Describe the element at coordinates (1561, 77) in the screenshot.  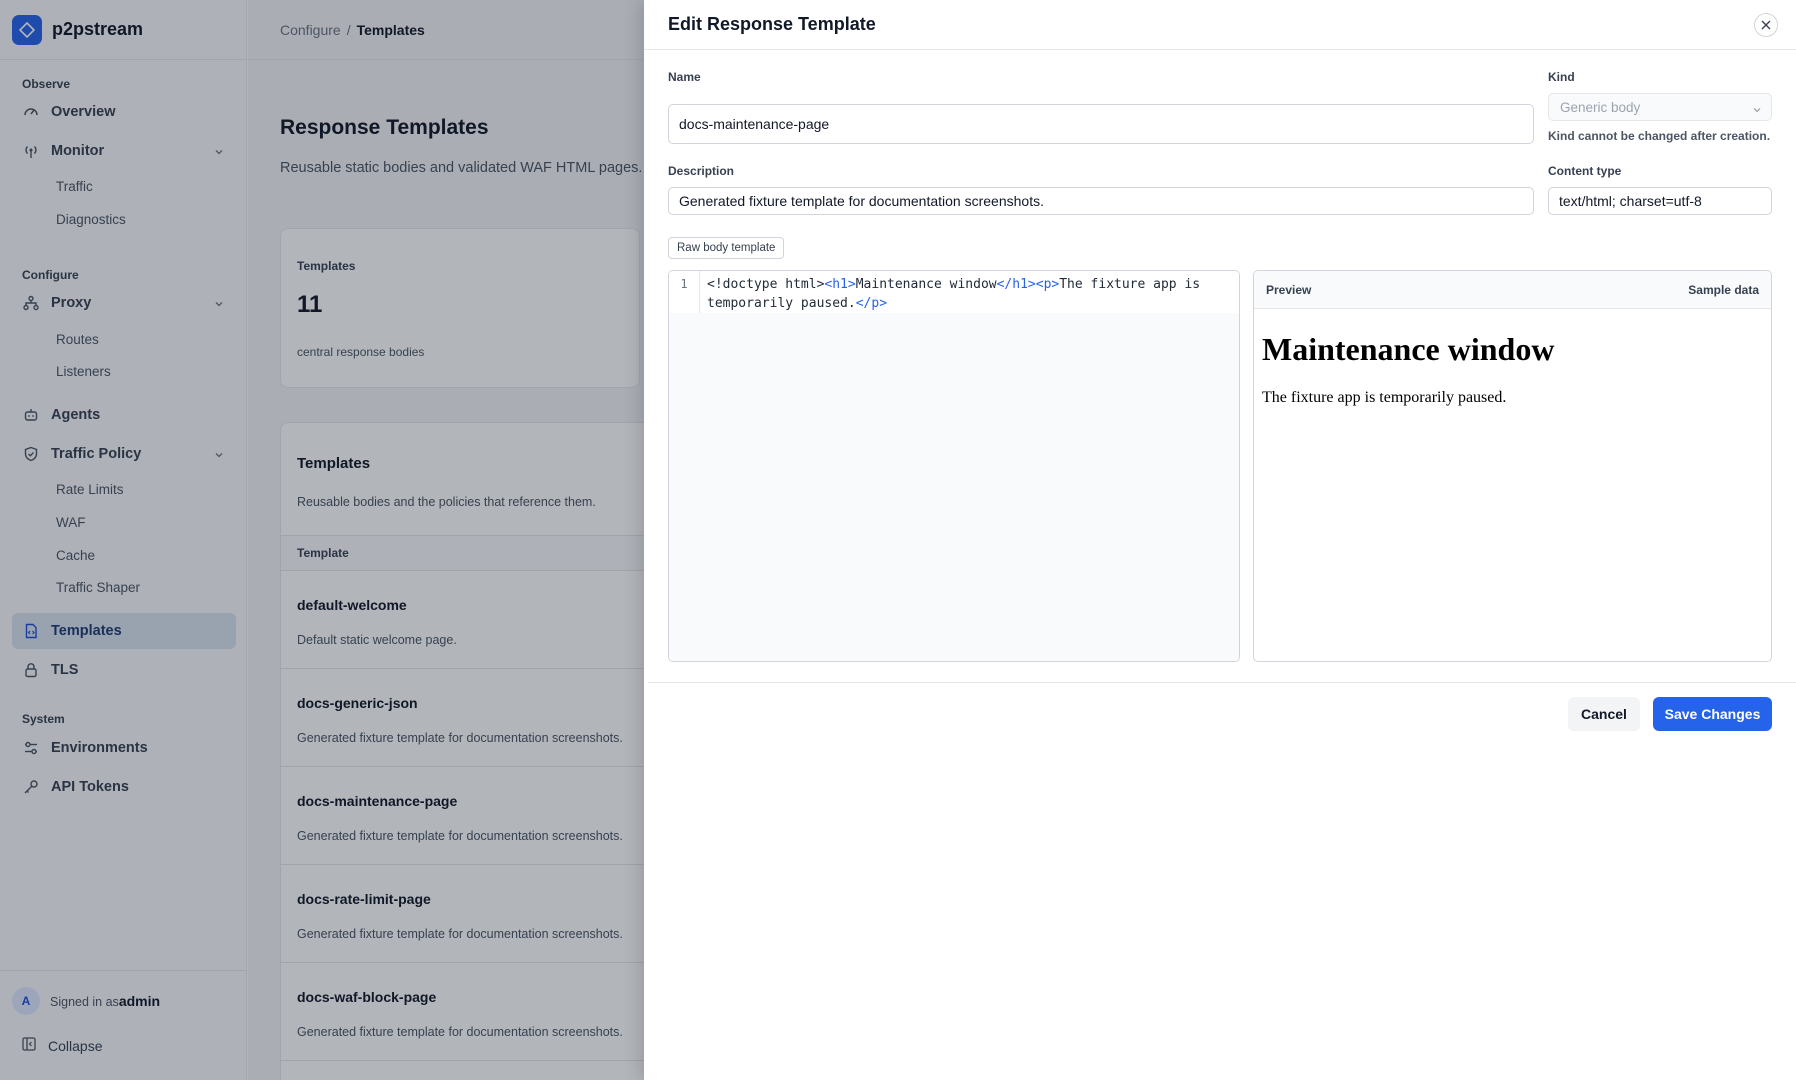
I see `kind-label: Kind` at that location.